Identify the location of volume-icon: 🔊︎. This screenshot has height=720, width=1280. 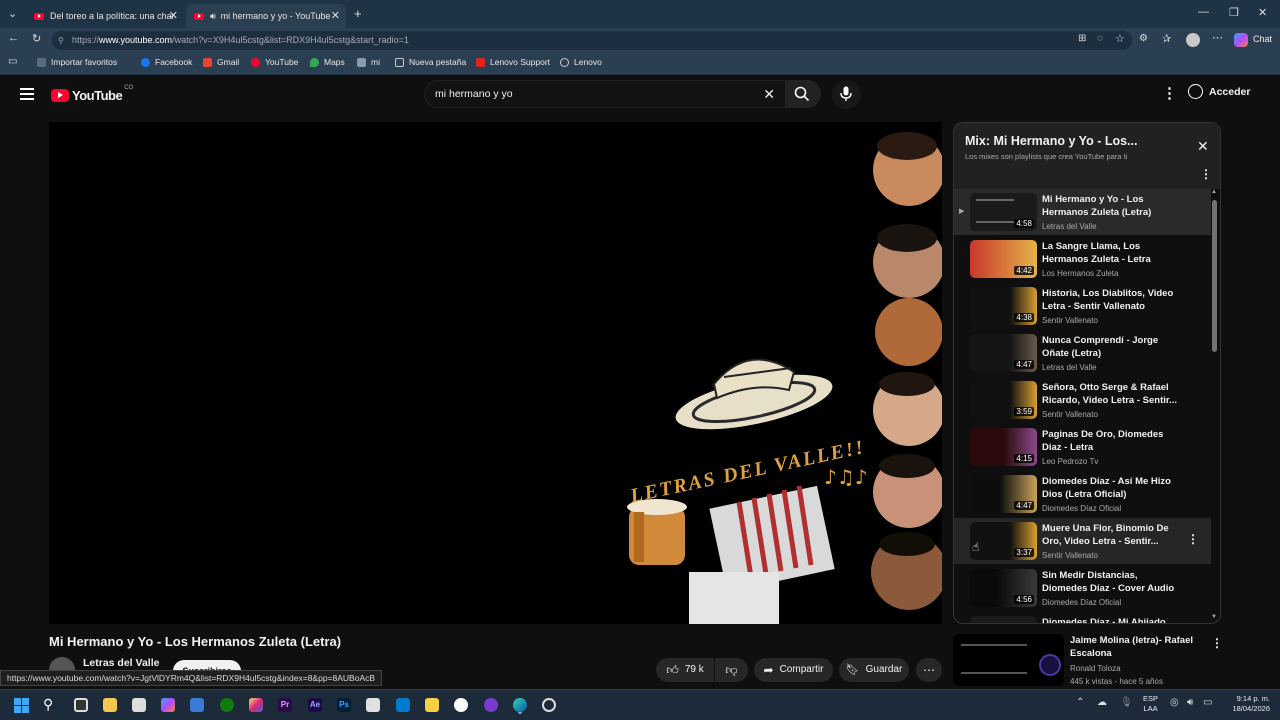
(1190, 702).